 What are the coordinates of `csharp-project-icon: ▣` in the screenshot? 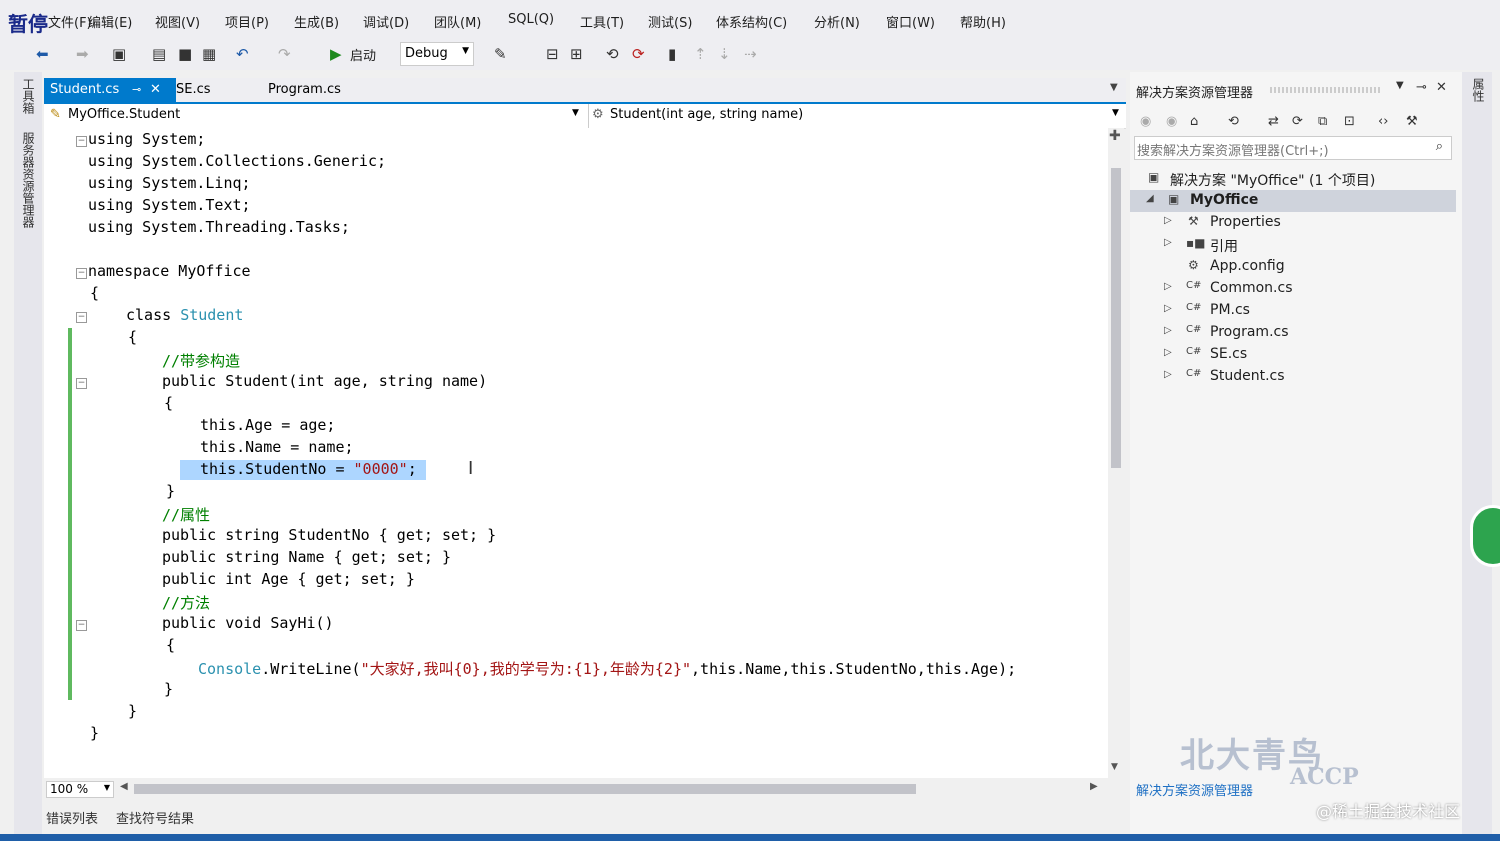 It's located at (1174, 199).